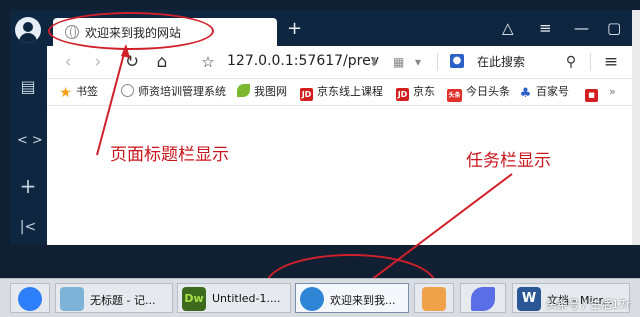  Describe the element at coordinates (194, 299) in the screenshot. I see `dreamweaver-icon: Dw` at that location.